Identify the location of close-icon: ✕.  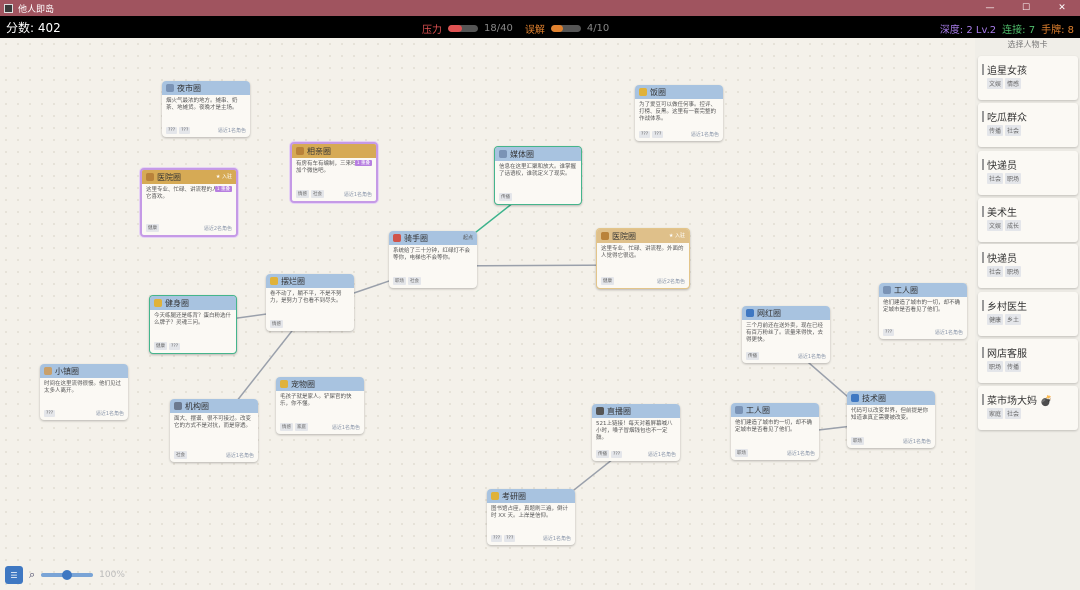
(1062, 8).